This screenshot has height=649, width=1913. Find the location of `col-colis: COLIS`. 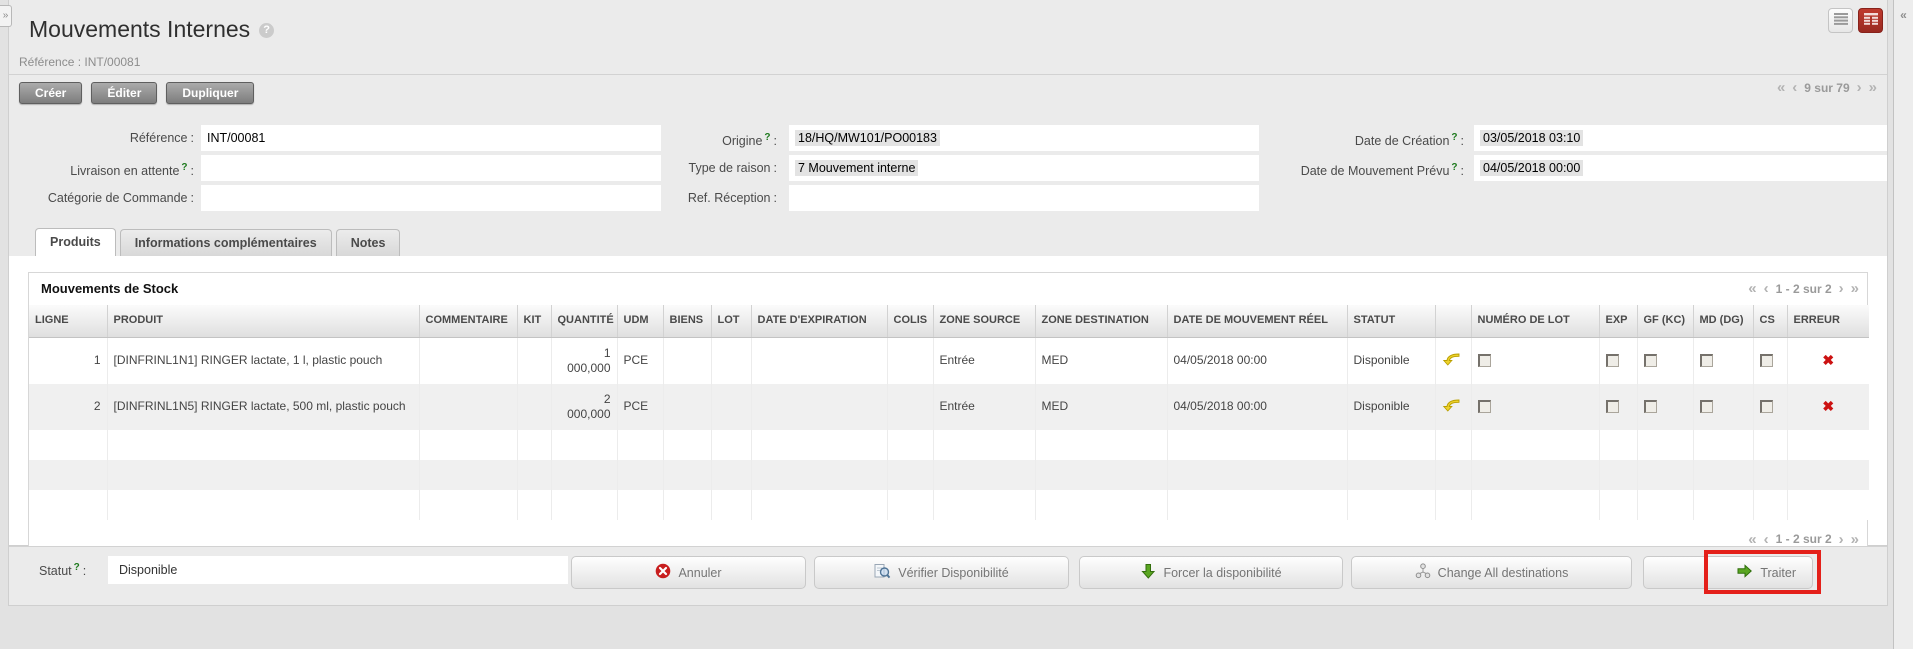

col-colis: COLIS is located at coordinates (910, 321).